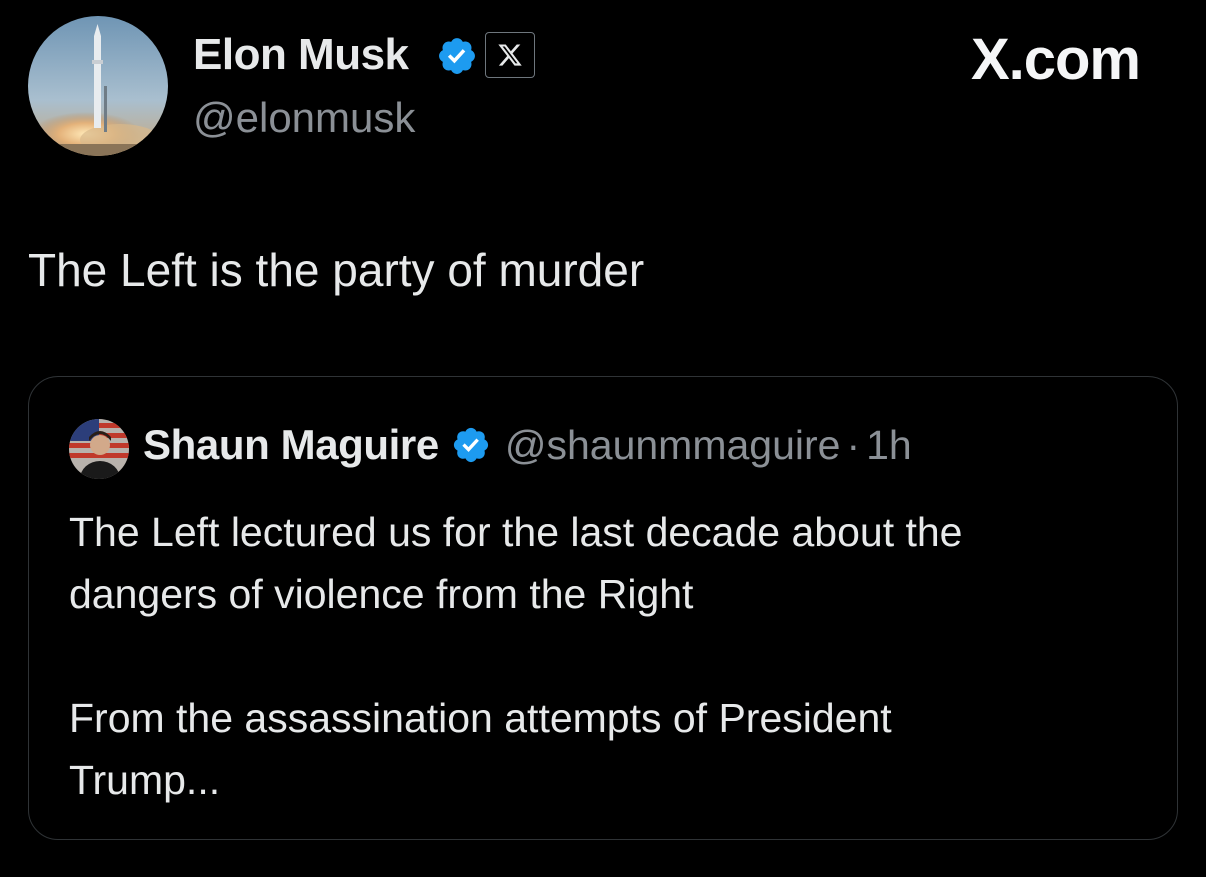 This screenshot has width=1206, height=877. Describe the element at coordinates (673, 445) in the screenshot. I see `quoted-author-handle: @shaunmmaguire` at that location.